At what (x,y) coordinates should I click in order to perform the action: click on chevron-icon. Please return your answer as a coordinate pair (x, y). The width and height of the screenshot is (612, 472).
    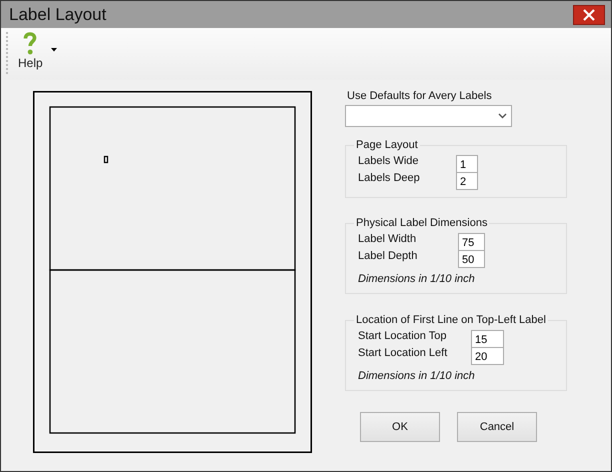
    Looking at the image, I should click on (502, 116).